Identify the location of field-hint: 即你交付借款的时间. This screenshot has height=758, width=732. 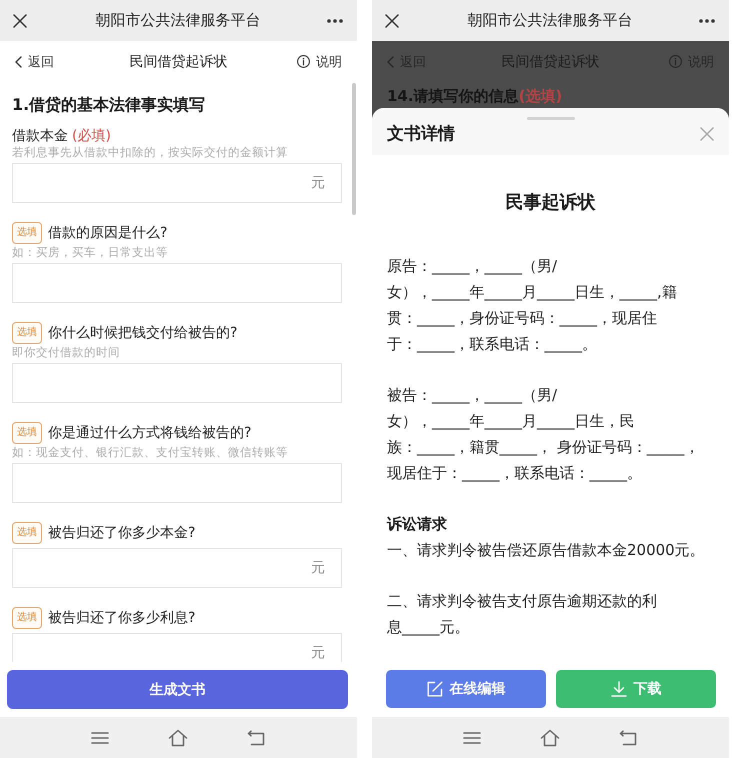
(66, 352).